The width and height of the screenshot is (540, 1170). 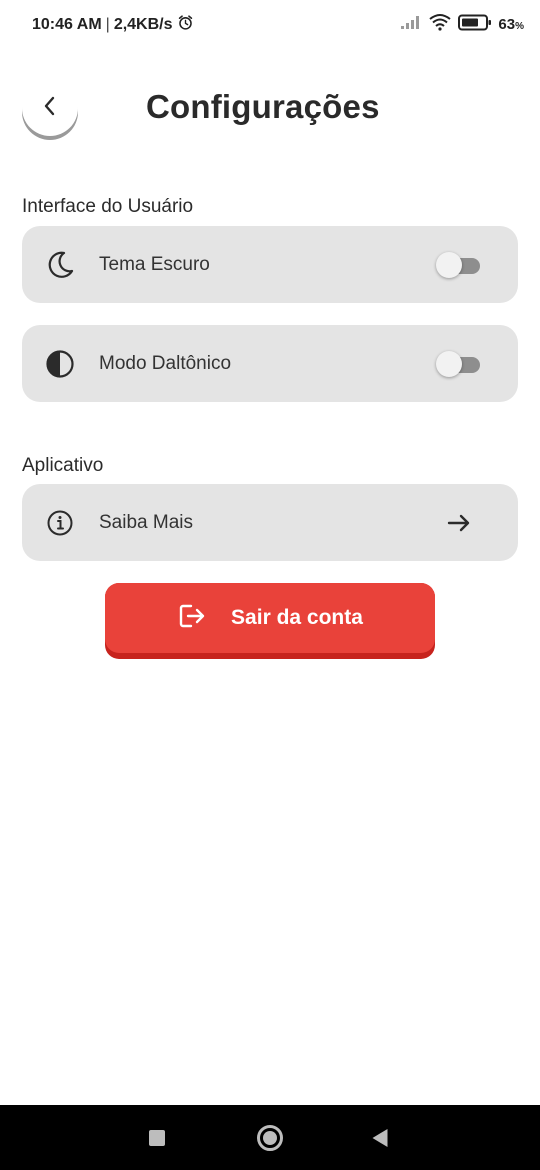 I want to click on setting-colorblind-mode: Modo Daltônico, so click(x=270, y=363).